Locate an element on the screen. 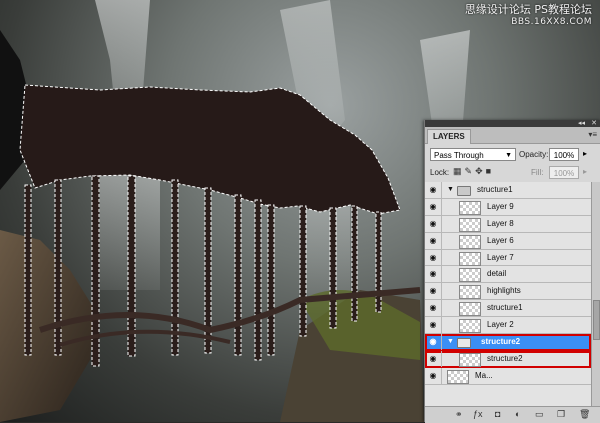  lock-transparency-icon: ▦ is located at coordinates (459, 171).